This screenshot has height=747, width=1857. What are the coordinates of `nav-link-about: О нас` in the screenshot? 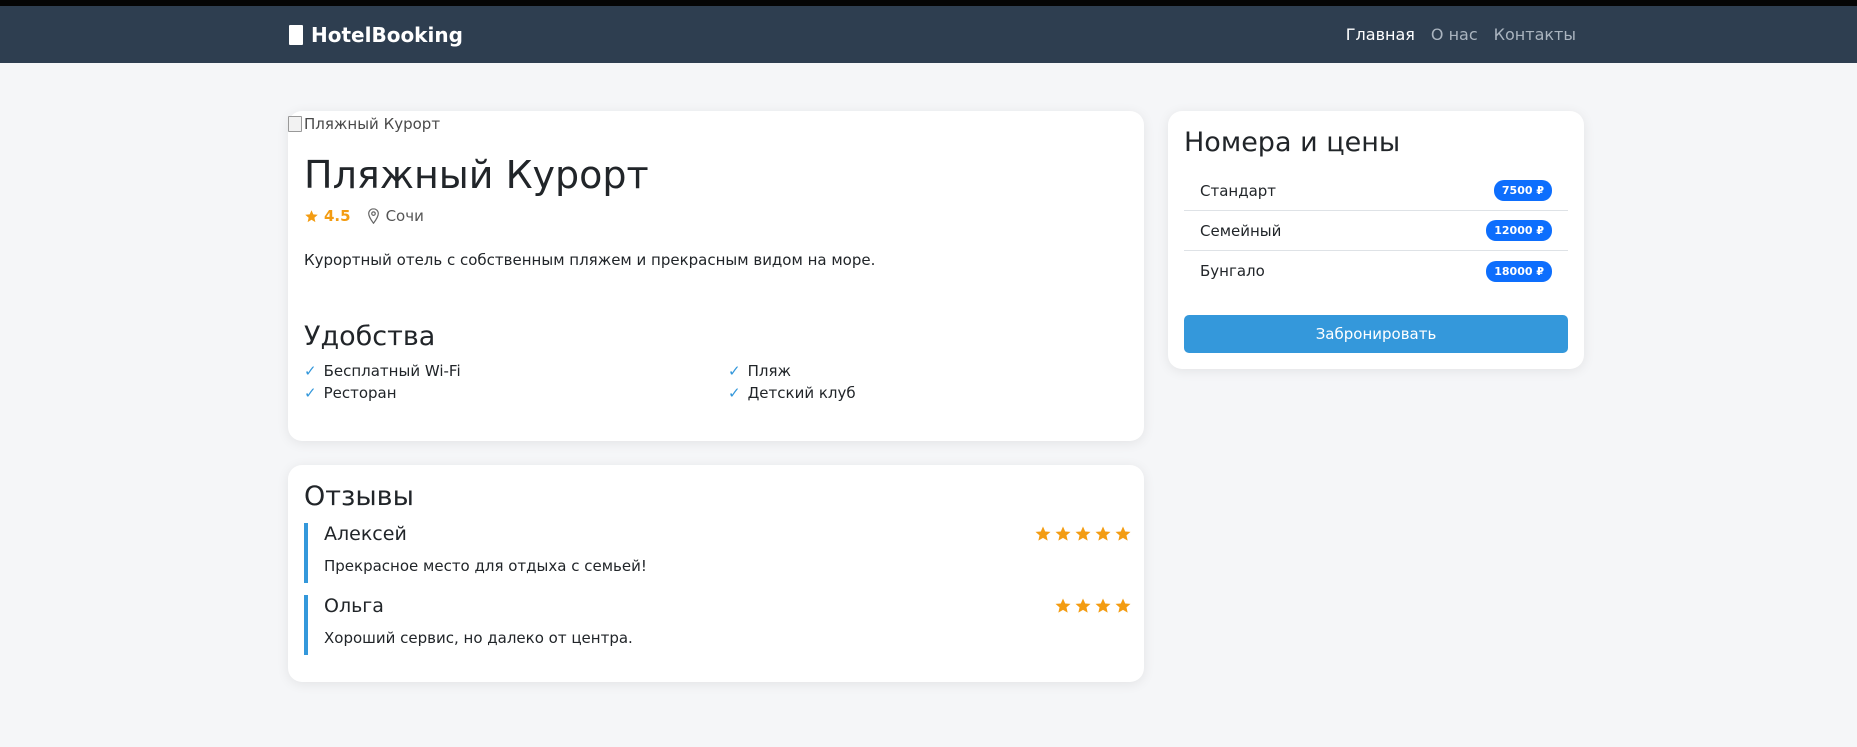 It's located at (1454, 34).